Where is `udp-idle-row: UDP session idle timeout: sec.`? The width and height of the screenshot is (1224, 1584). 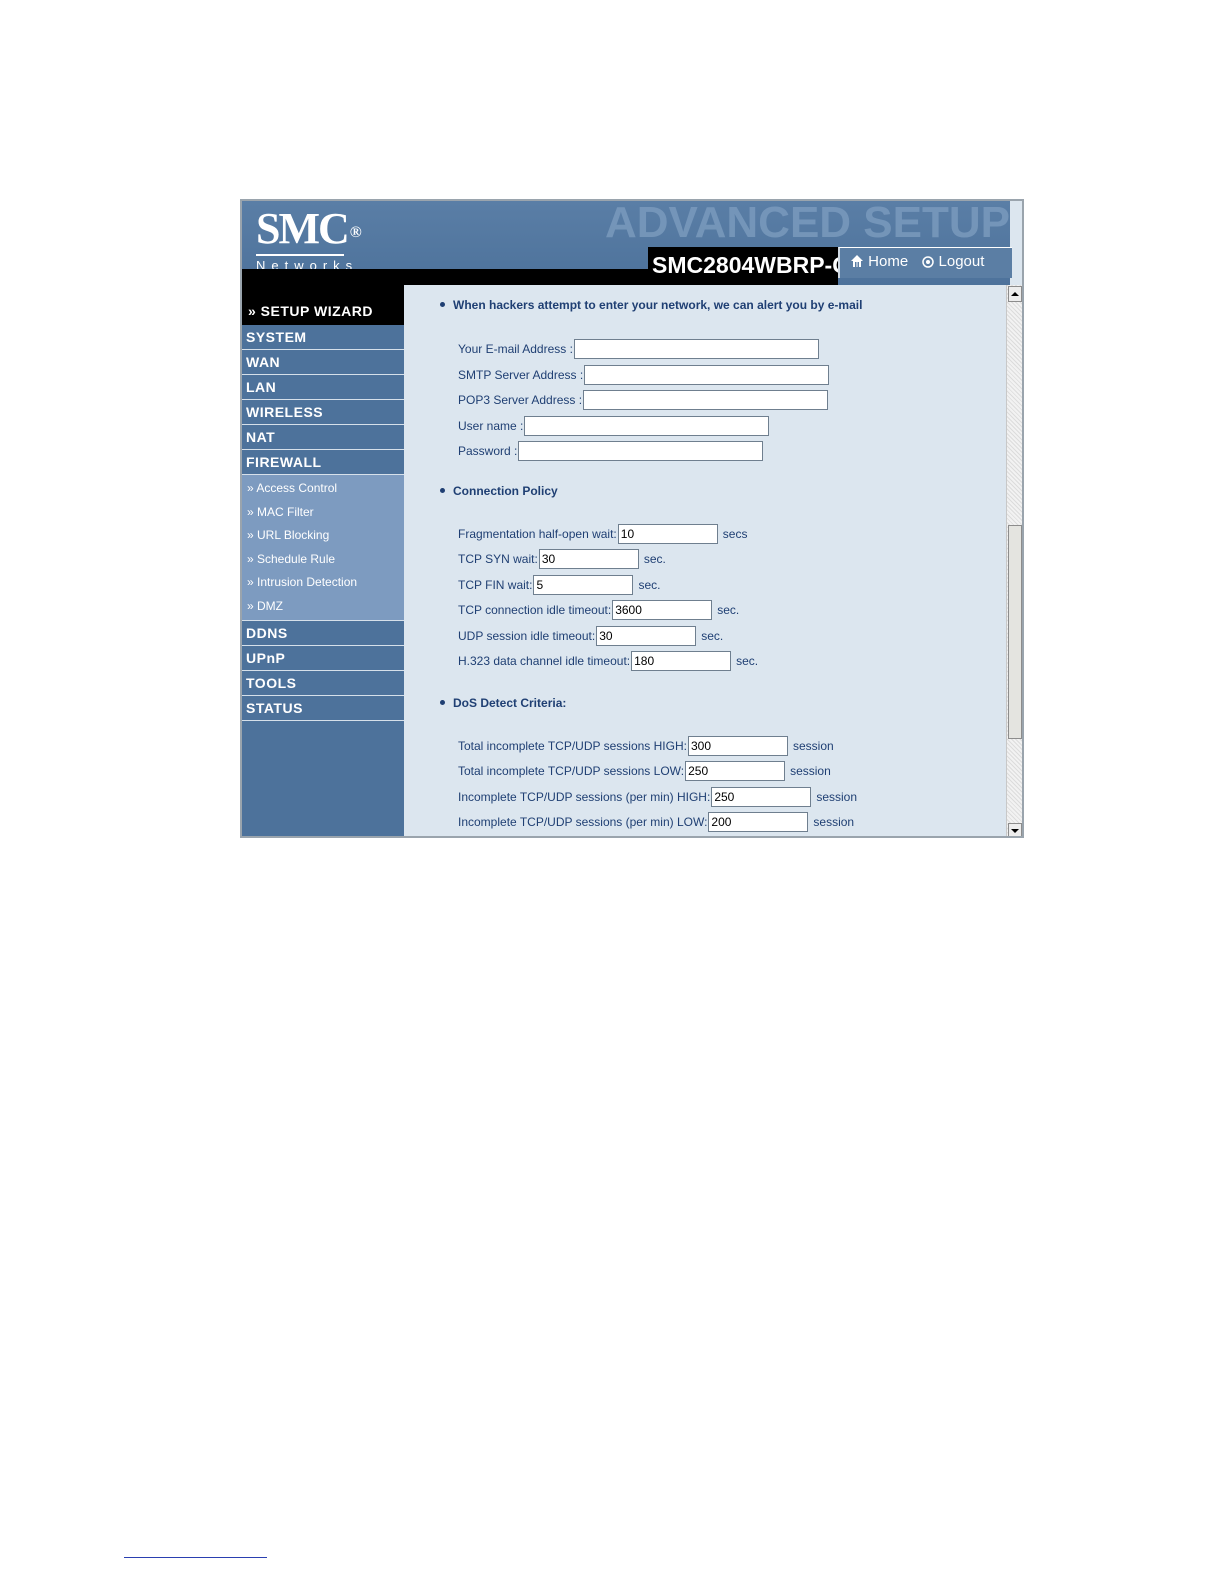
udp-idle-row: UDP session idle timeout: sec. is located at coordinates (590, 635).